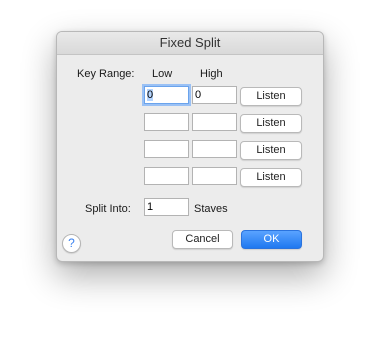  Describe the element at coordinates (271, 239) in the screenshot. I see `ok-button: OK` at that location.